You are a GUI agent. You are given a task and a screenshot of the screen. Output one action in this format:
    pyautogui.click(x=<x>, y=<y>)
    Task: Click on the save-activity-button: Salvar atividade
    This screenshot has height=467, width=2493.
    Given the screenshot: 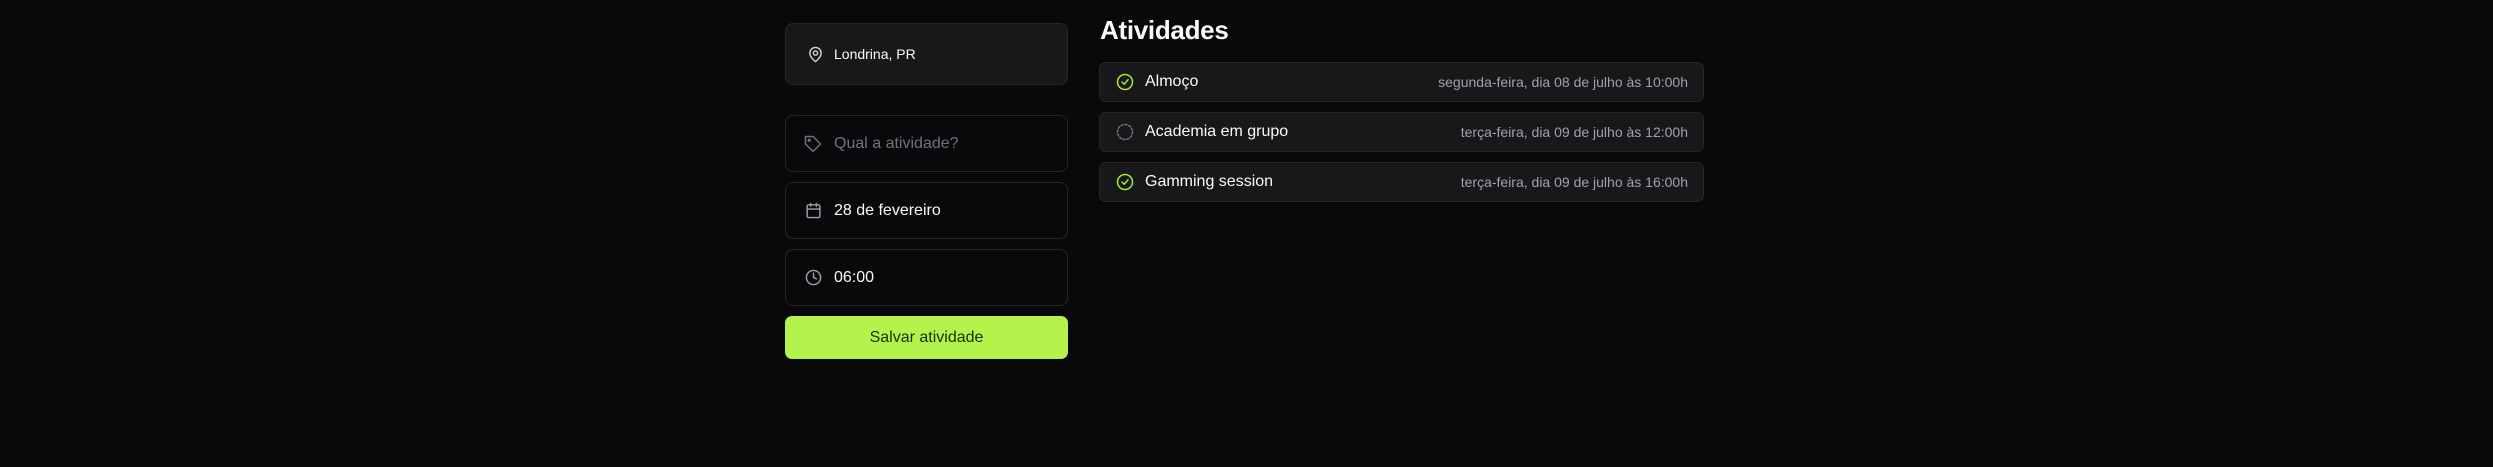 What is the action you would take?
    pyautogui.click(x=926, y=337)
    